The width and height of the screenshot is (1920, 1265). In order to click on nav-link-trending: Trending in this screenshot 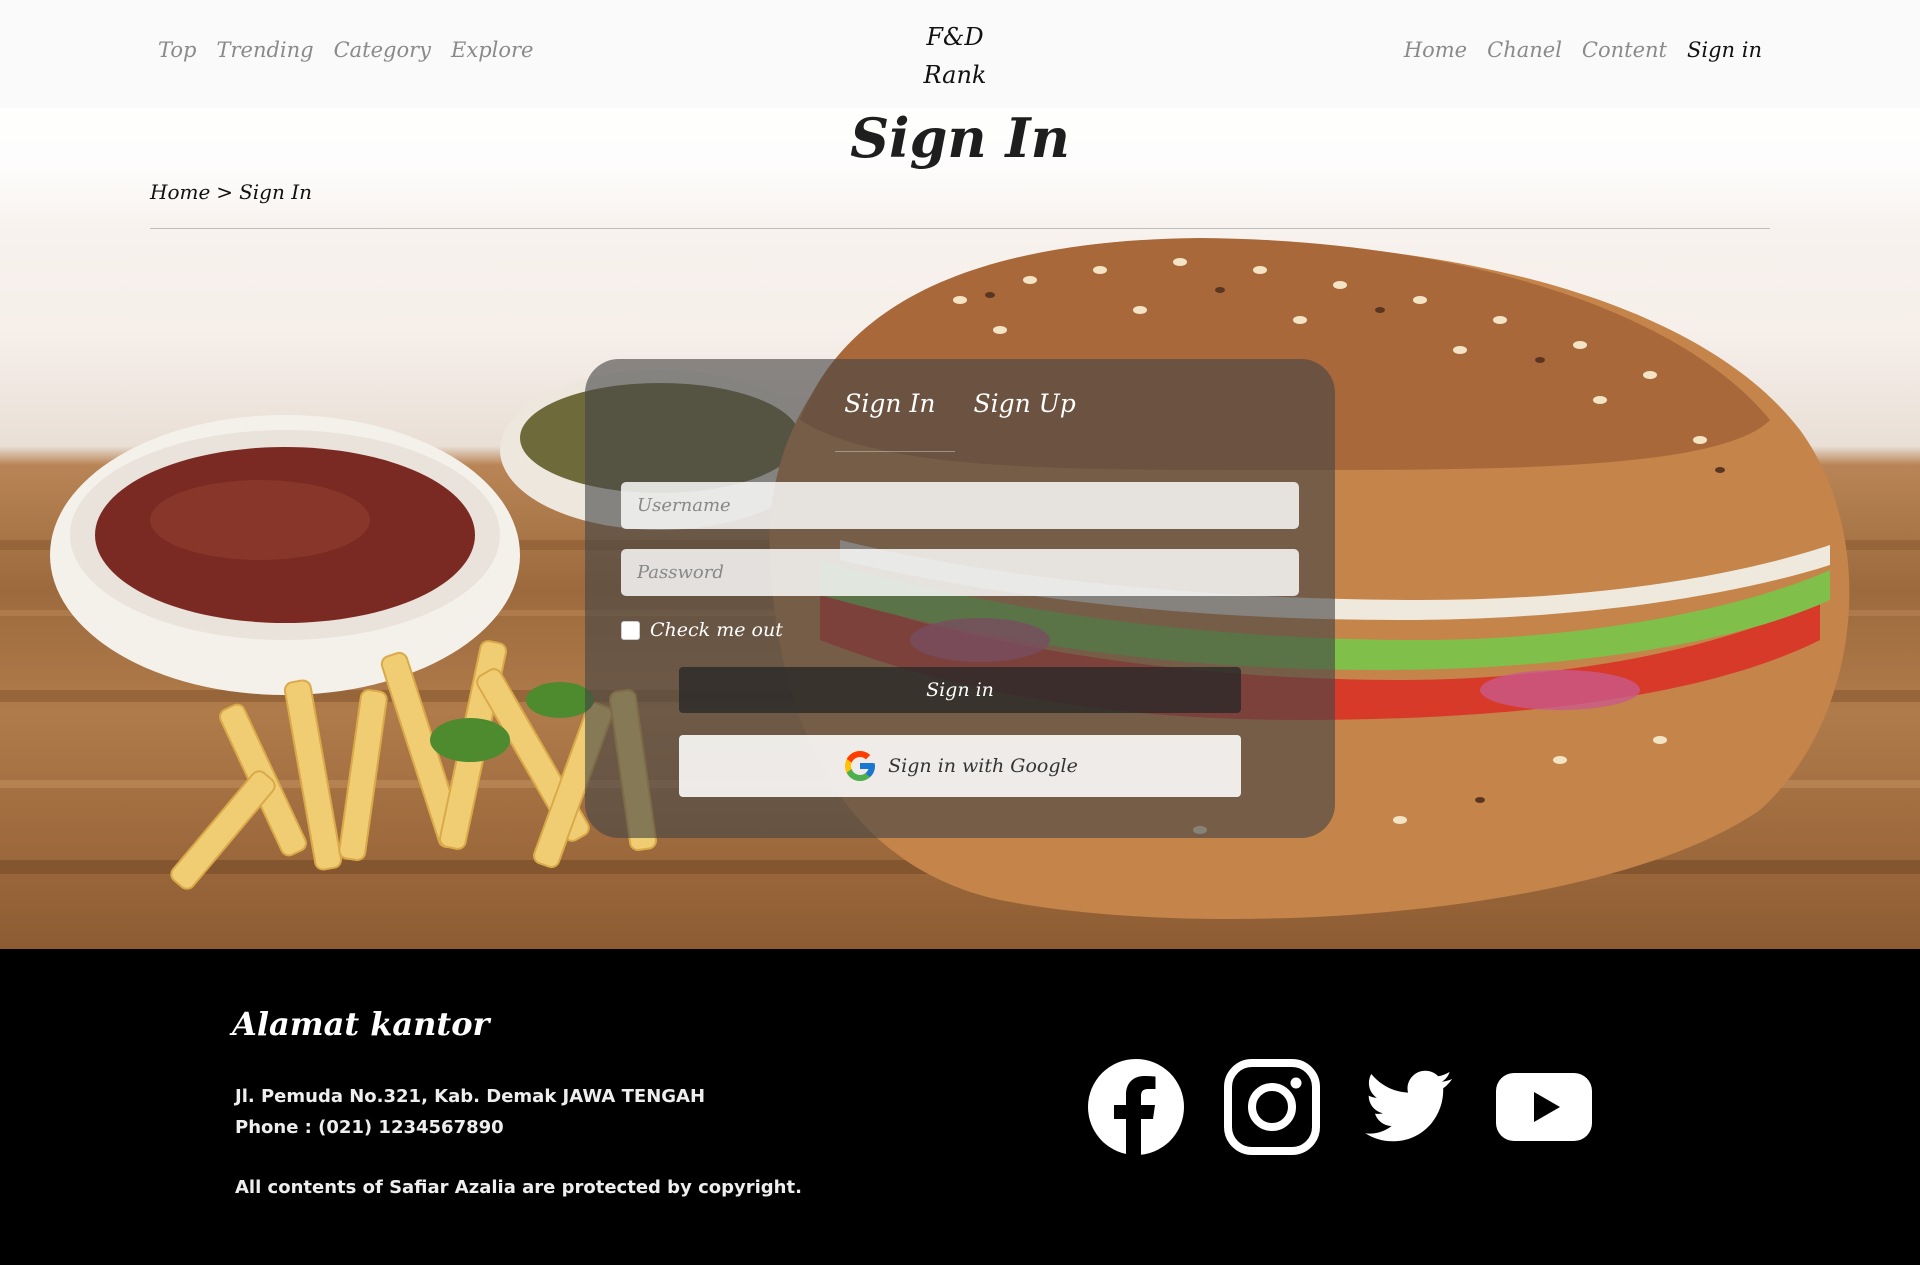, I will do `click(264, 50)`.